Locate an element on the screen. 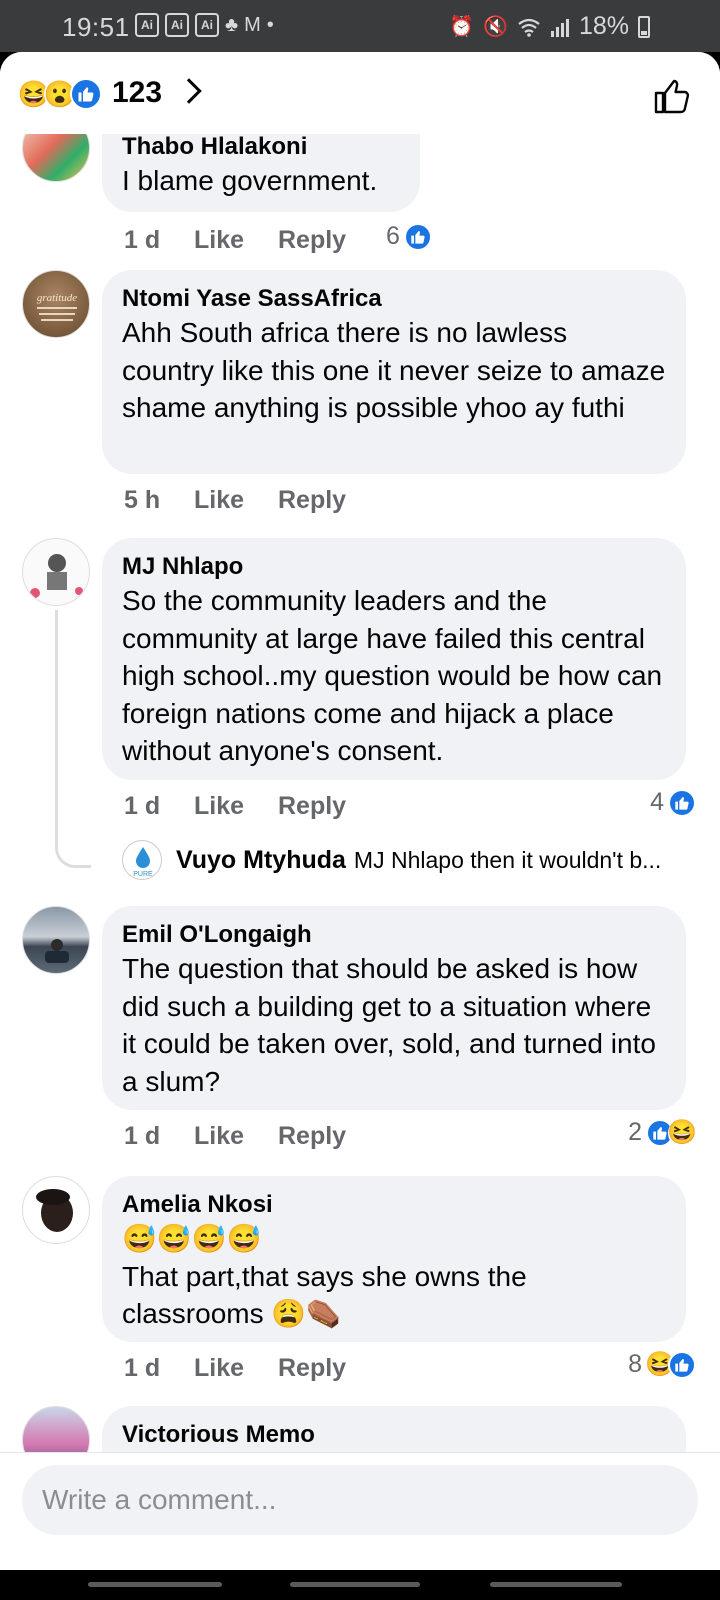 The height and width of the screenshot is (1600, 720). comment-input is located at coordinates (360, 1500).